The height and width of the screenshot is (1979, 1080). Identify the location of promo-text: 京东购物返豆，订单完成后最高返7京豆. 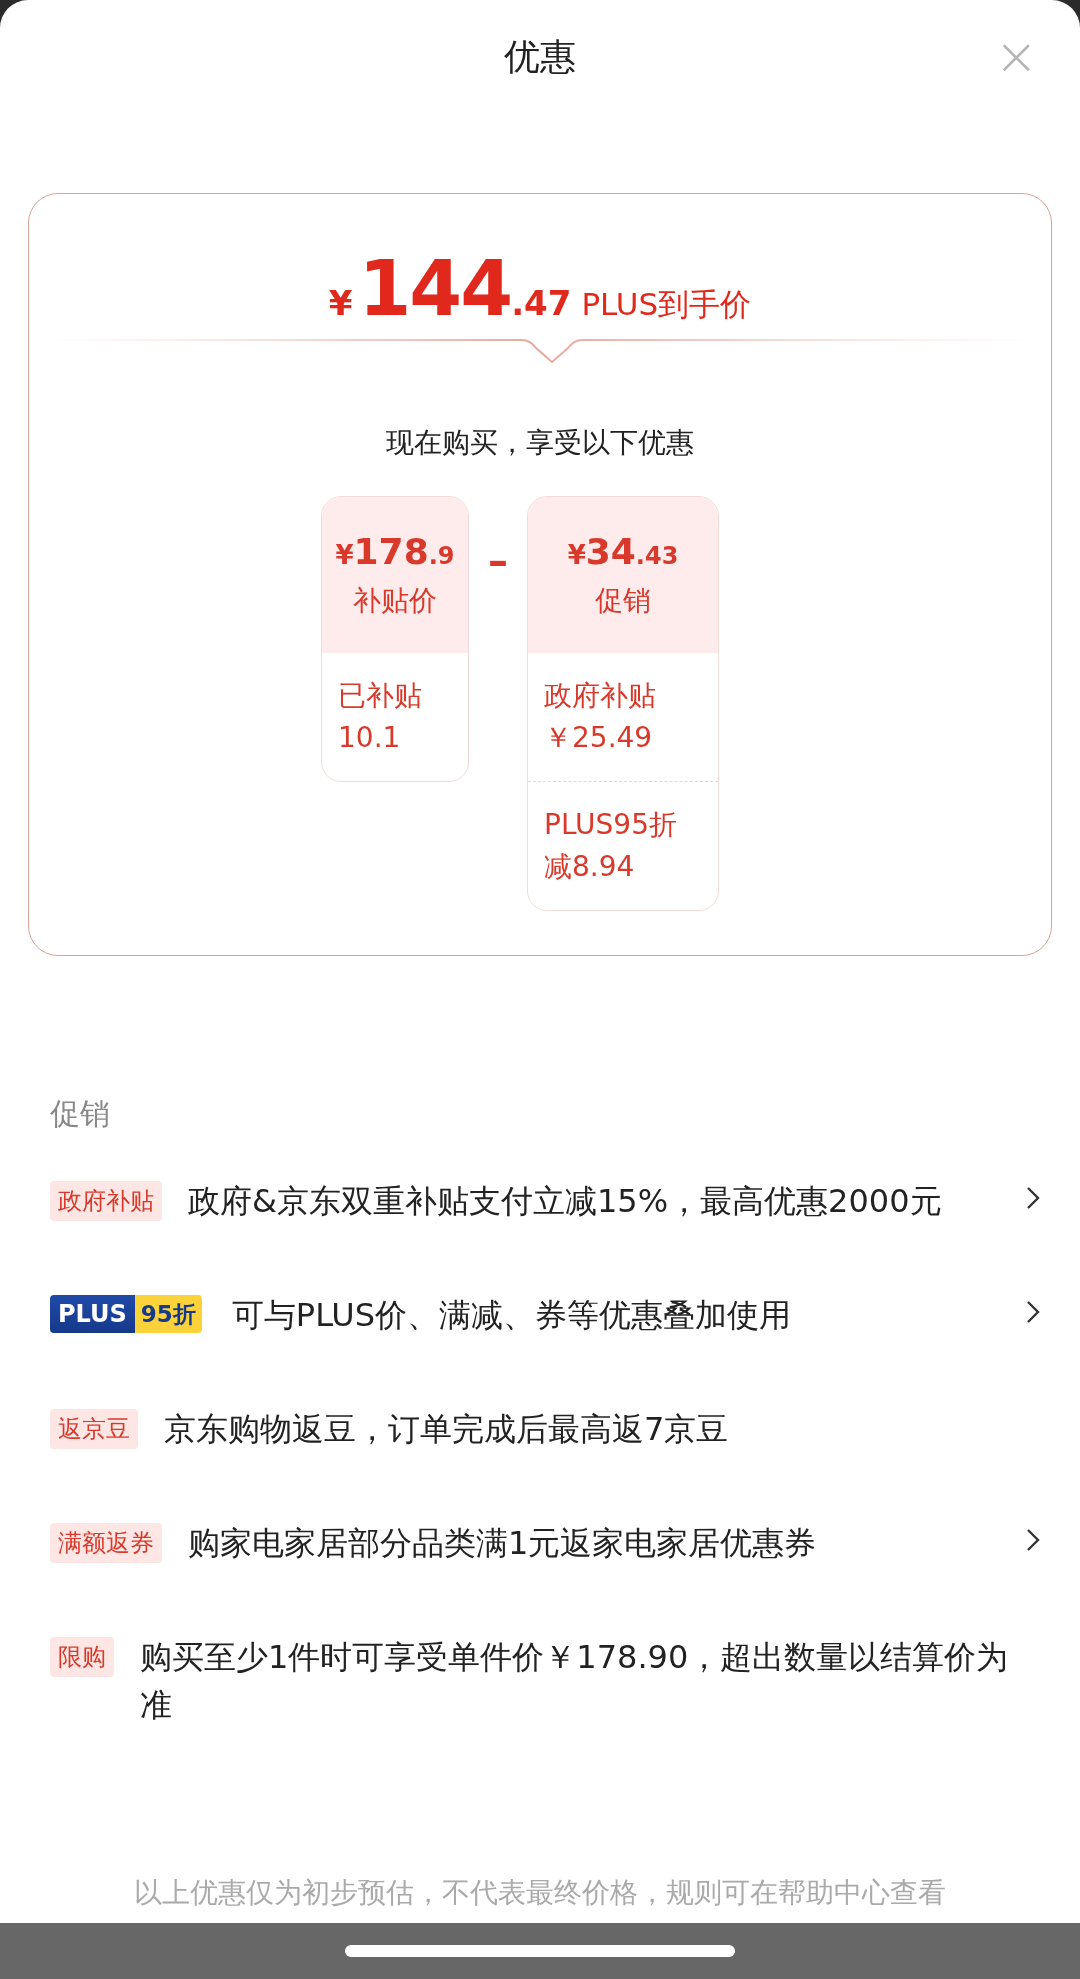
(447, 1429).